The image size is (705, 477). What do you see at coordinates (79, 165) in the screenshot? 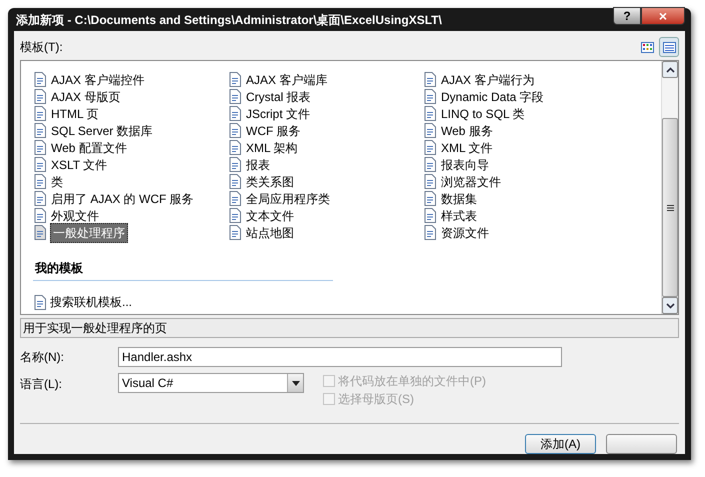
I see `template-item: XSLT 文件` at bounding box center [79, 165].